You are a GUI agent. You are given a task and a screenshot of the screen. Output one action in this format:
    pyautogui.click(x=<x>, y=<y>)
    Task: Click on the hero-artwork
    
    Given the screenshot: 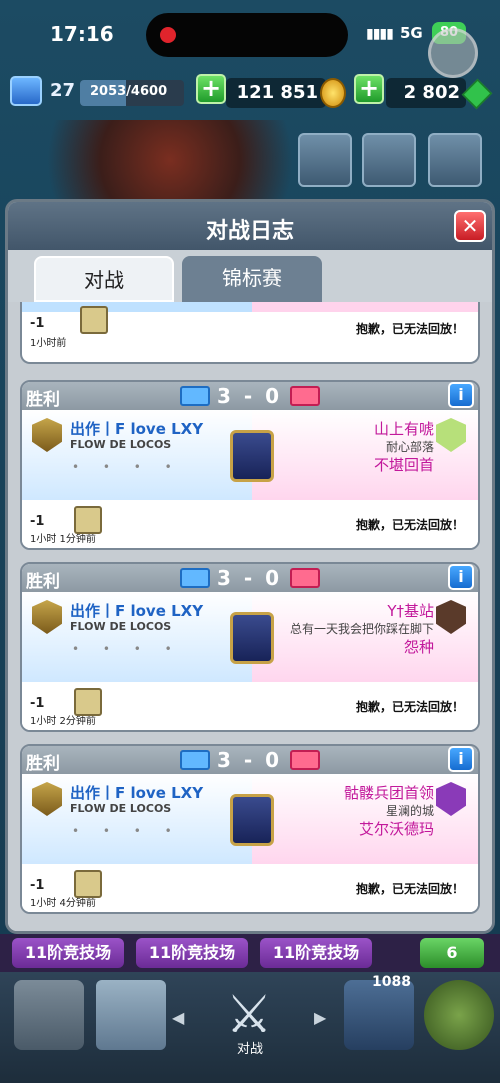 What is the action you would take?
    pyautogui.click(x=150, y=160)
    